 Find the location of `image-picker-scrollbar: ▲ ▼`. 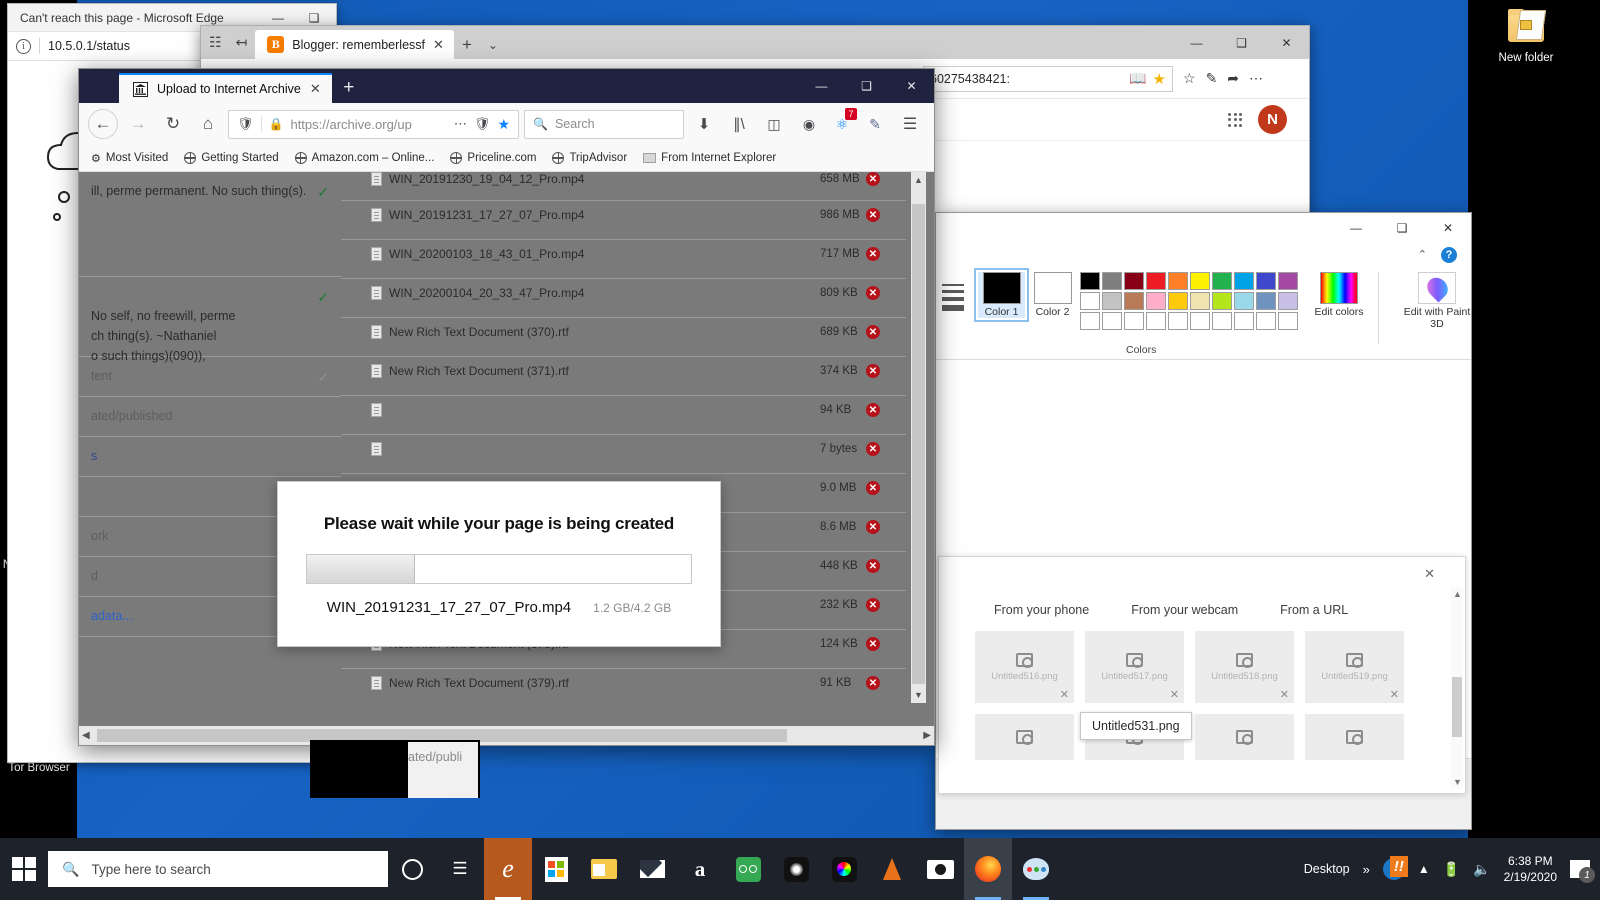

image-picker-scrollbar: ▲ ▼ is located at coordinates (1457, 688).